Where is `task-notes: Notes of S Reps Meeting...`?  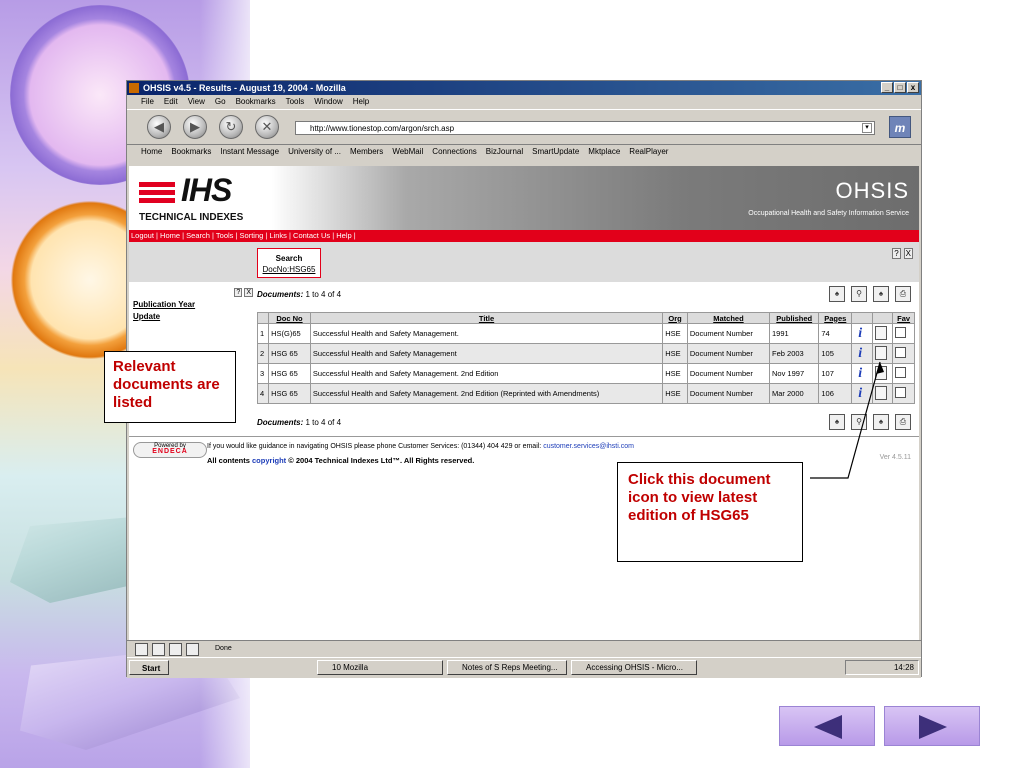
task-notes: Notes of S Reps Meeting... is located at coordinates (507, 667).